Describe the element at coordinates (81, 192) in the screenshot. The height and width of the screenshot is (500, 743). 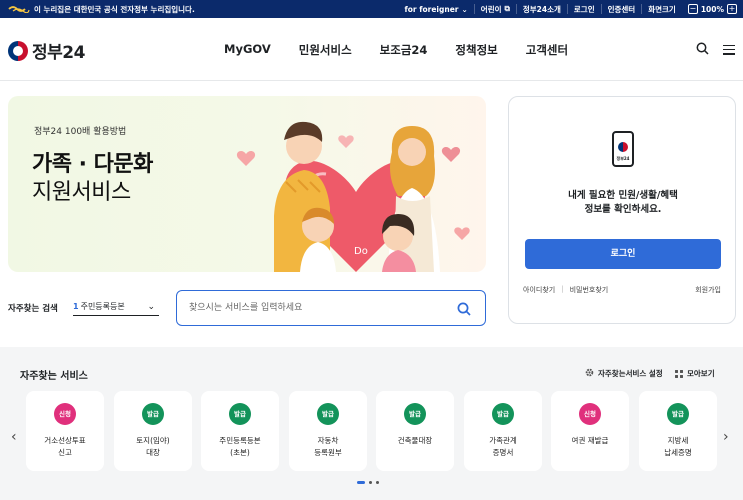
I see `banner-title-sub: 지원서비스` at that location.